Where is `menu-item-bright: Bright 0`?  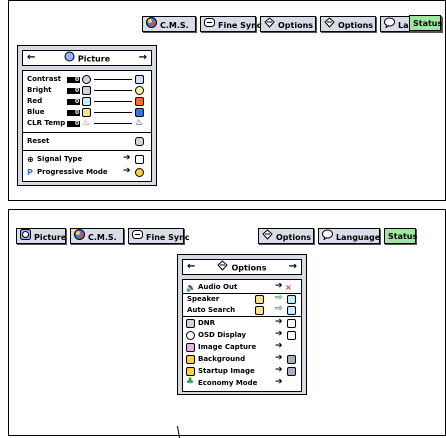 menu-item-bright: Bright 0 is located at coordinates (87, 90).